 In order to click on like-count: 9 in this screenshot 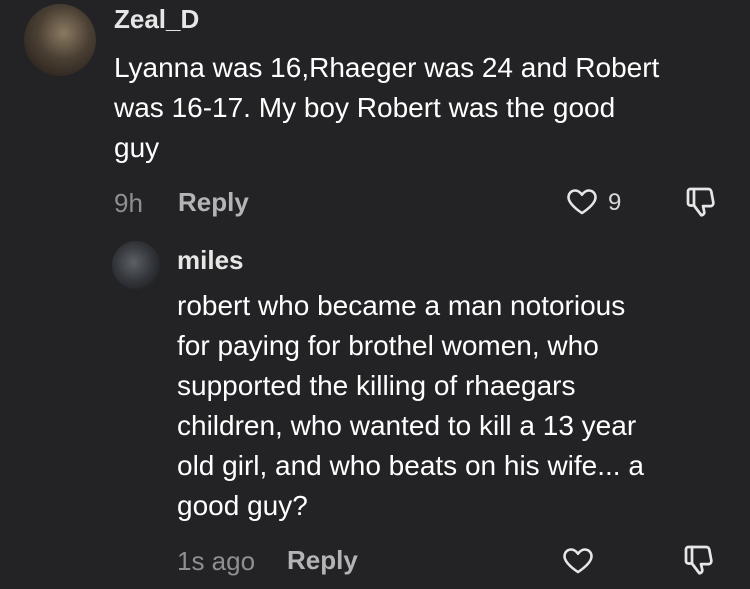, I will do `click(615, 202)`.